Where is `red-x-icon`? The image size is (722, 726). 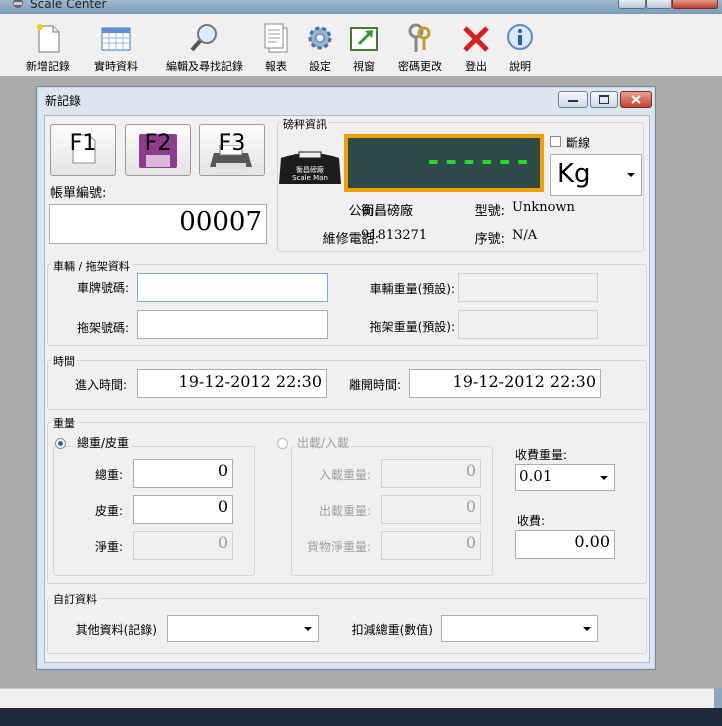 red-x-icon is located at coordinates (476, 38).